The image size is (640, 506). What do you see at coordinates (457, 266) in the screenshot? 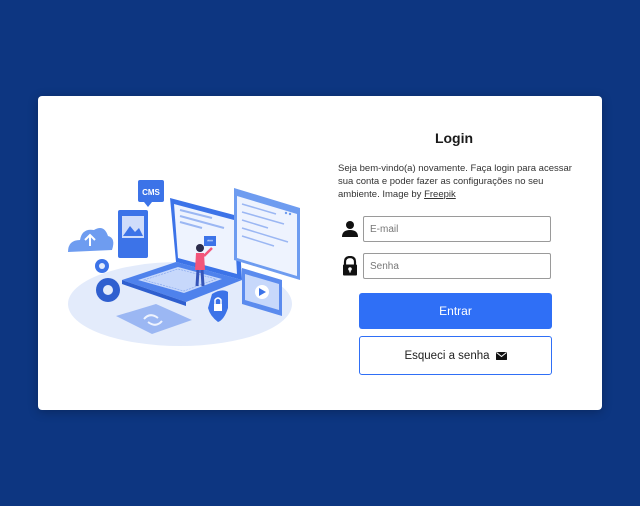
I see `password-input` at bounding box center [457, 266].